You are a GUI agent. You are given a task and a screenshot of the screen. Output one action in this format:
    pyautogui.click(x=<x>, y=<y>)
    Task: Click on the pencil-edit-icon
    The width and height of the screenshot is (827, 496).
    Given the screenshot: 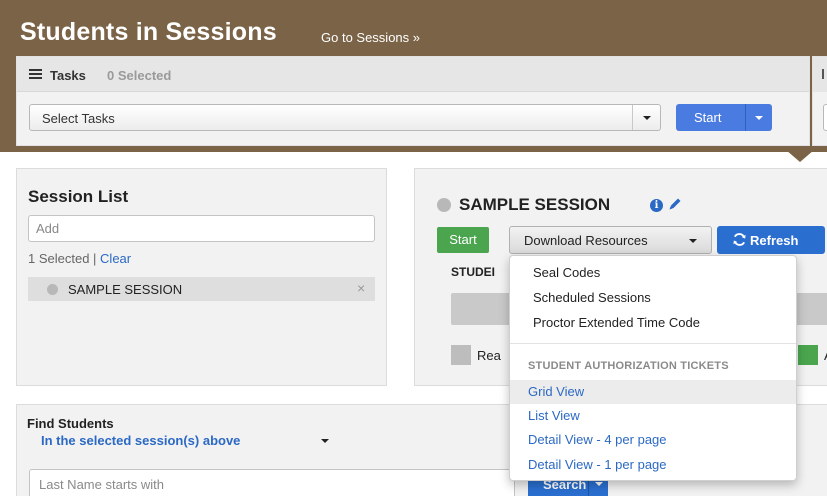 What is the action you would take?
    pyautogui.click(x=675, y=204)
    